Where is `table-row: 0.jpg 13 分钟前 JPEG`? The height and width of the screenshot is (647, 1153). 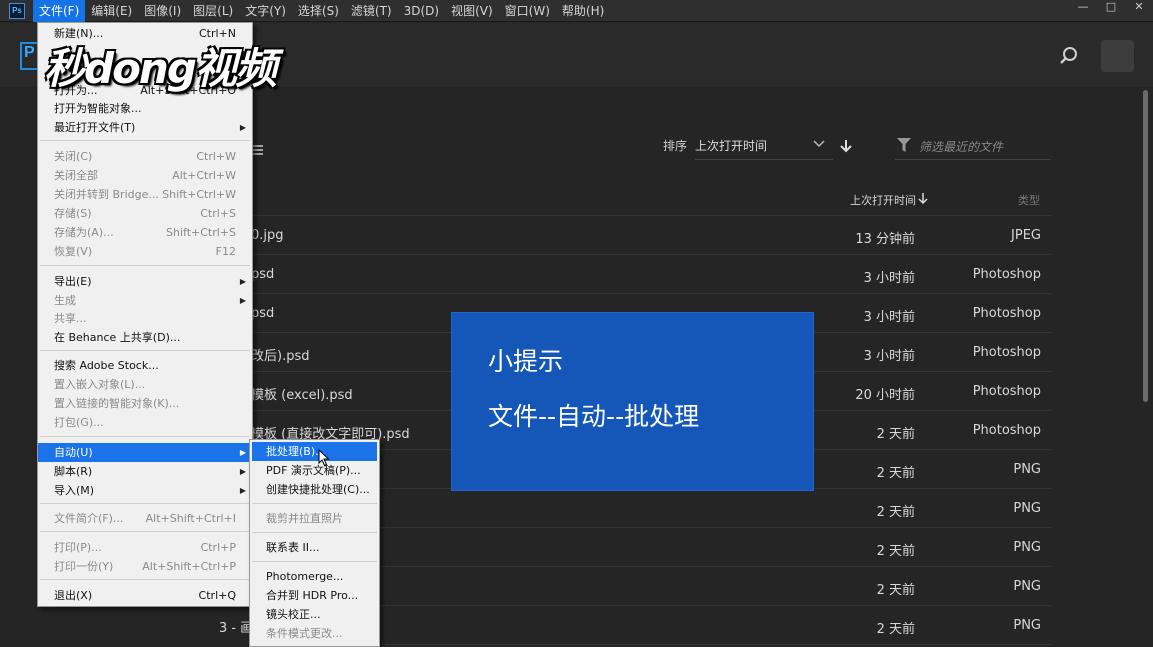 table-row: 0.jpg 13 分钟前 JPEG is located at coordinates (651, 236).